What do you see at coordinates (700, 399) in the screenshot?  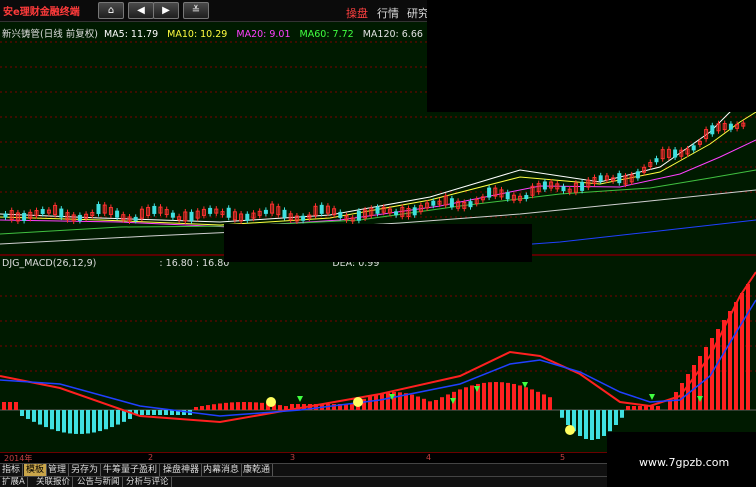 I see `buy-signal-arrow` at bounding box center [700, 399].